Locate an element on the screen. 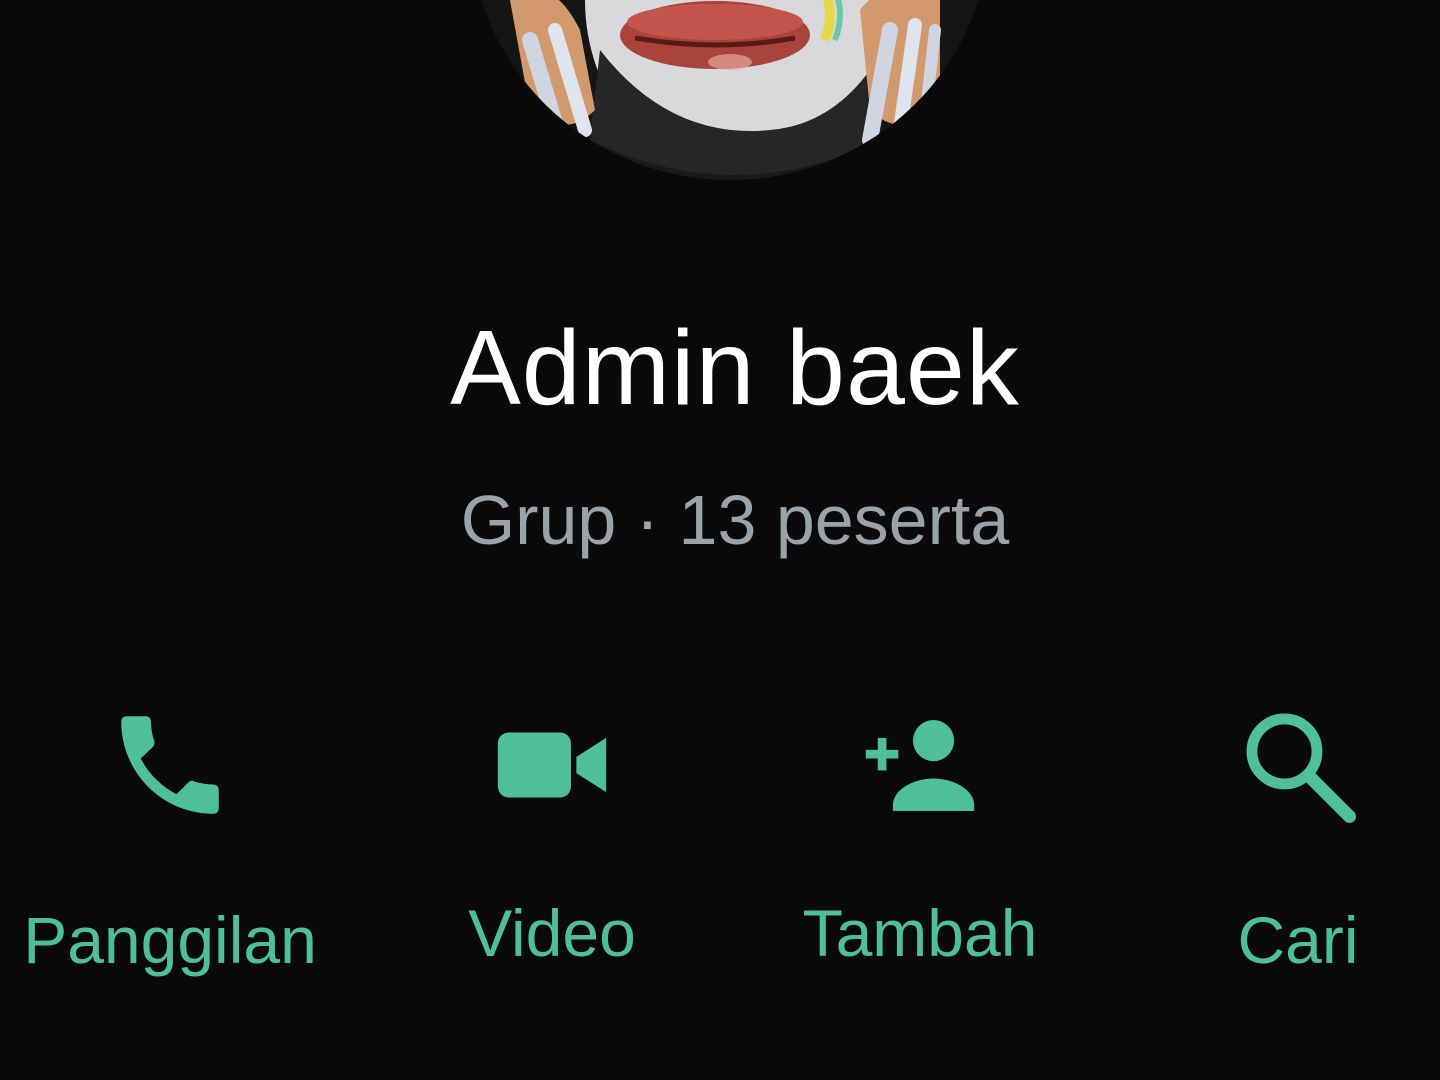 The height and width of the screenshot is (1080, 1440). video-call-button: Video is located at coordinates (552, 850).